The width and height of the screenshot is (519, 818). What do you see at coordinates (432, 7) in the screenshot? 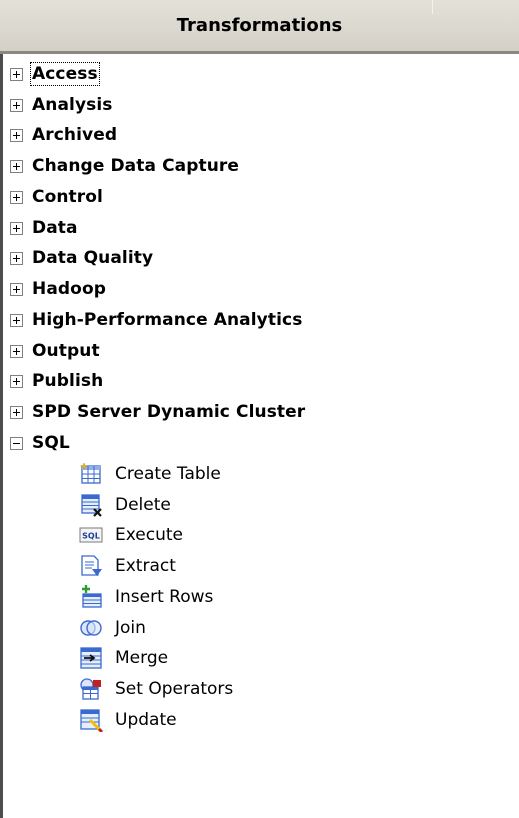
I see `header-divider` at bounding box center [432, 7].